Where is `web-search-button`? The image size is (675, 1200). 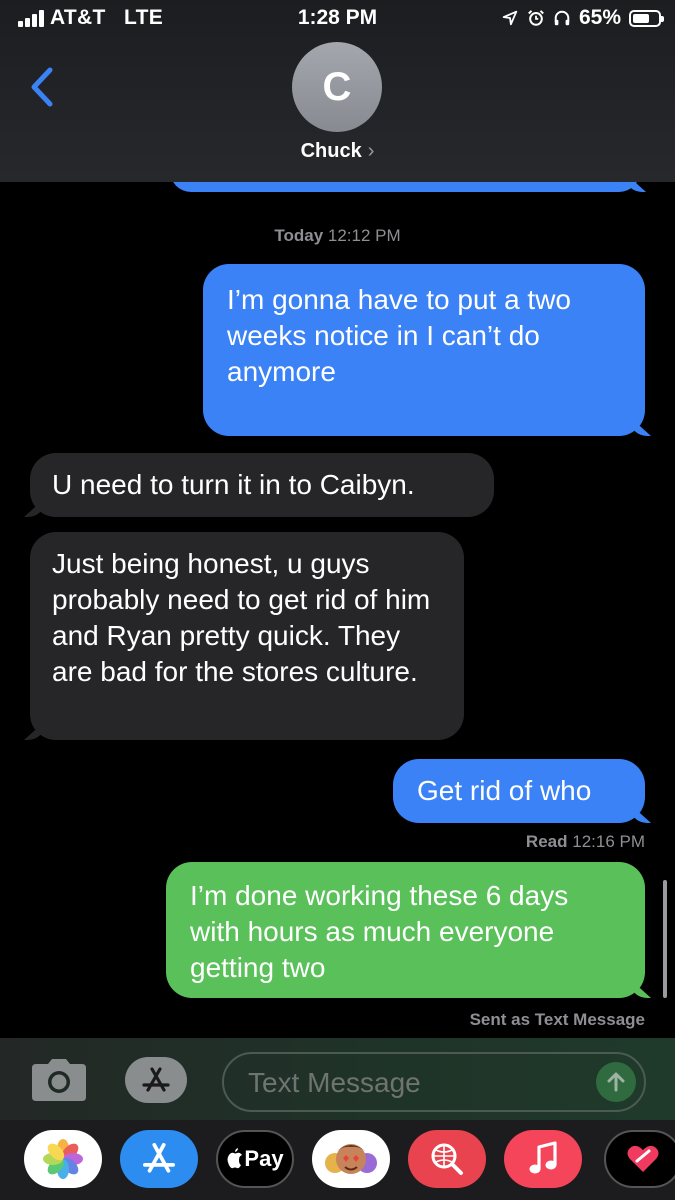 web-search-button is located at coordinates (447, 1159).